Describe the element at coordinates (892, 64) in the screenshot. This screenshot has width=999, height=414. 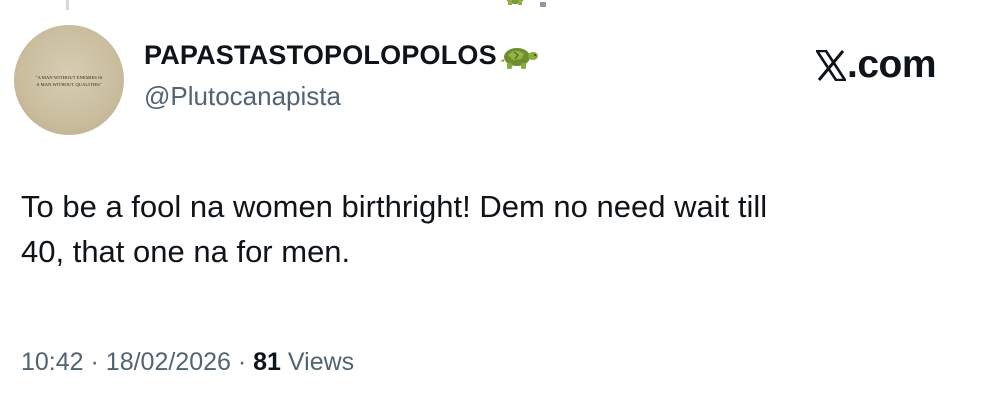
I see `x-com-text: .com` at that location.